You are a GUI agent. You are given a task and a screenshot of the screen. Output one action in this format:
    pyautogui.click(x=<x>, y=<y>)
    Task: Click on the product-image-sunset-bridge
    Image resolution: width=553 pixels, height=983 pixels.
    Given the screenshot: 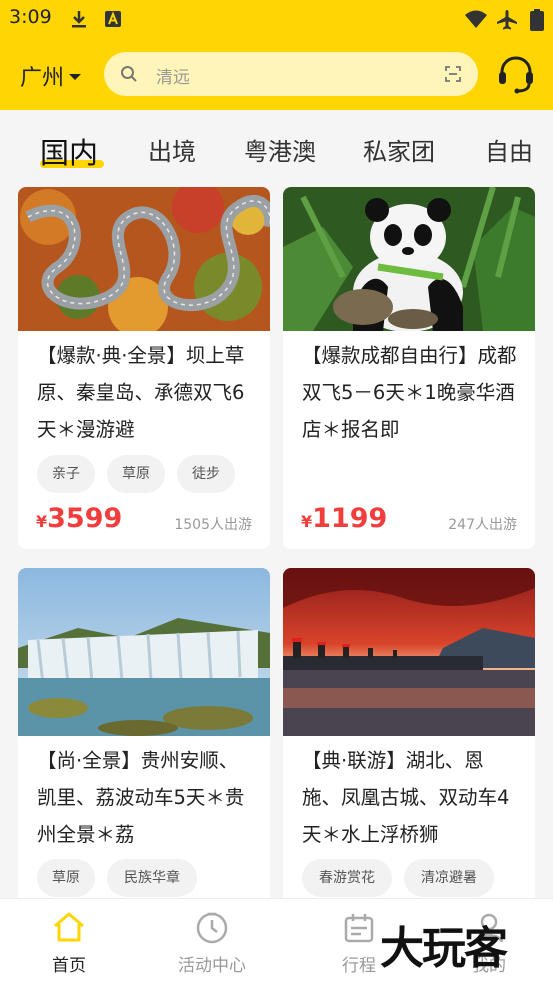 What is the action you would take?
    pyautogui.click(x=409, y=652)
    